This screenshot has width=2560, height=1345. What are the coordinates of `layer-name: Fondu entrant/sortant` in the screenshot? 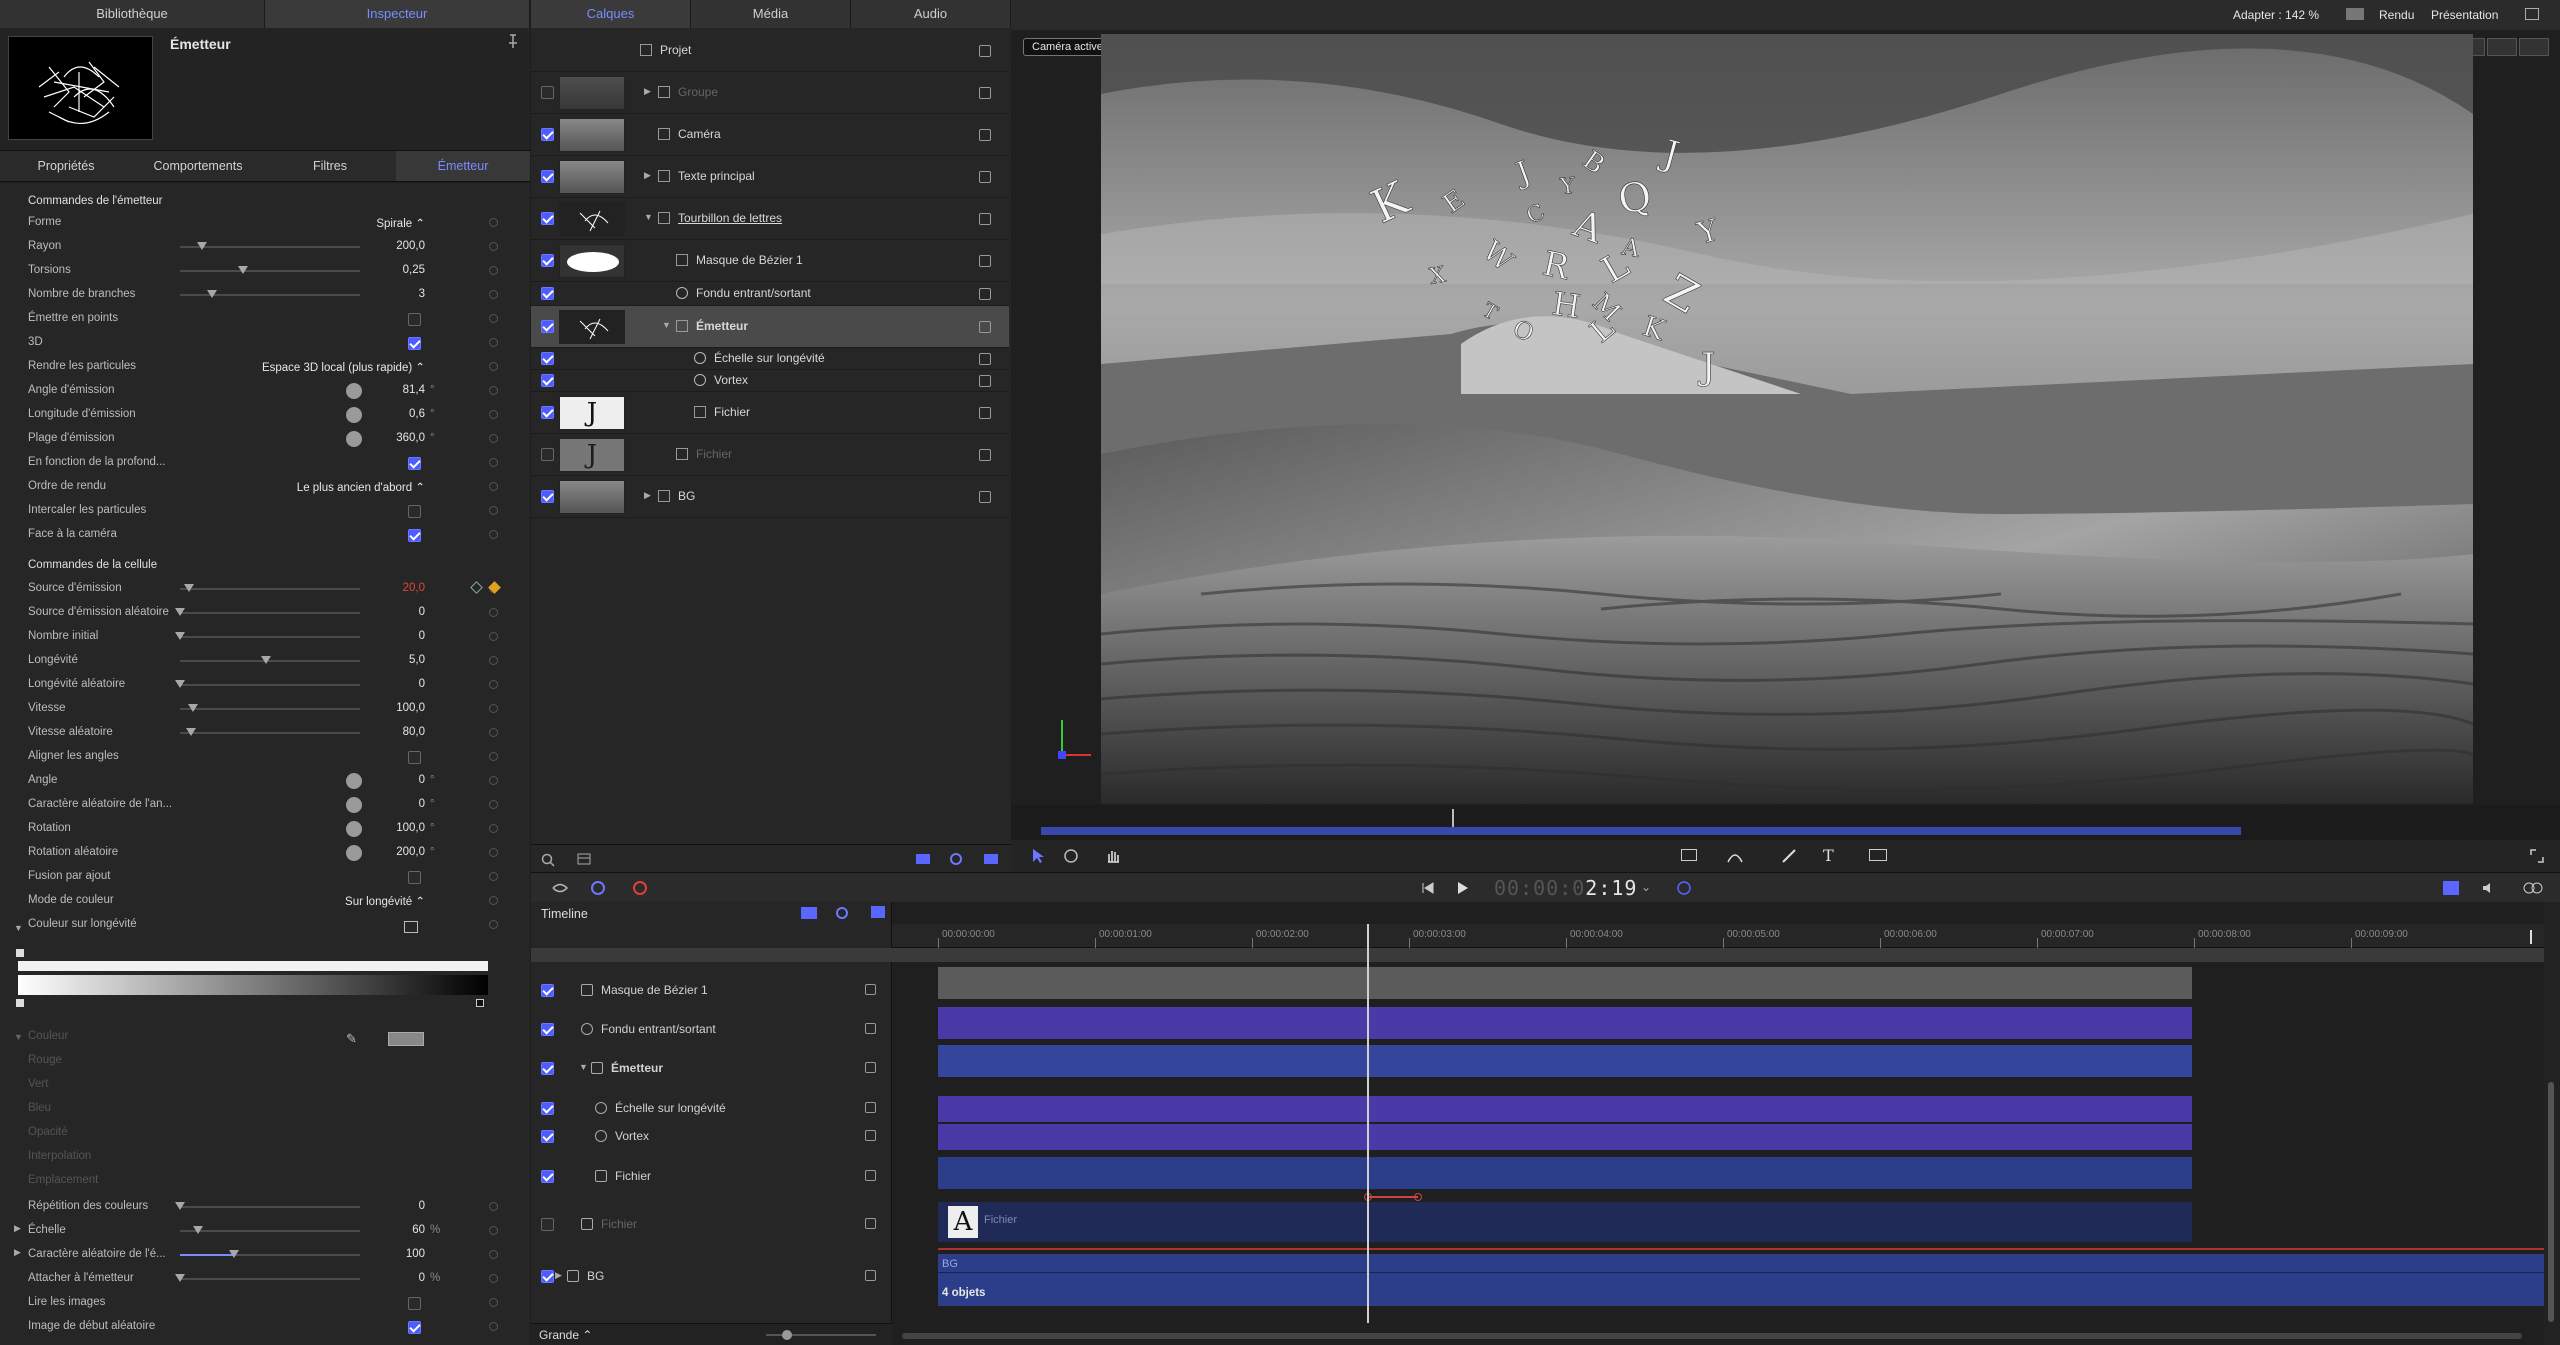 It's located at (753, 293).